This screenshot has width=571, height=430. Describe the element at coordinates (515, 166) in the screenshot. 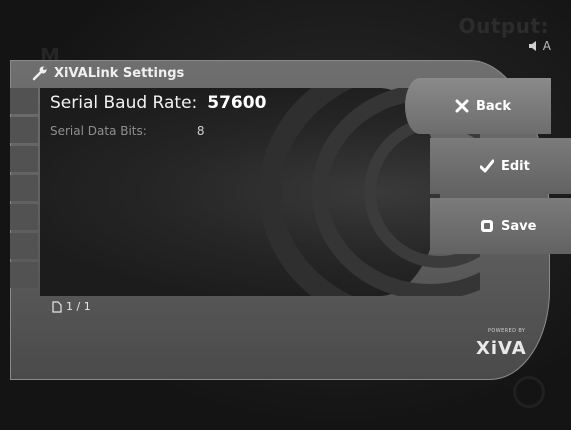

I see `edit-button-label: Edit` at that location.